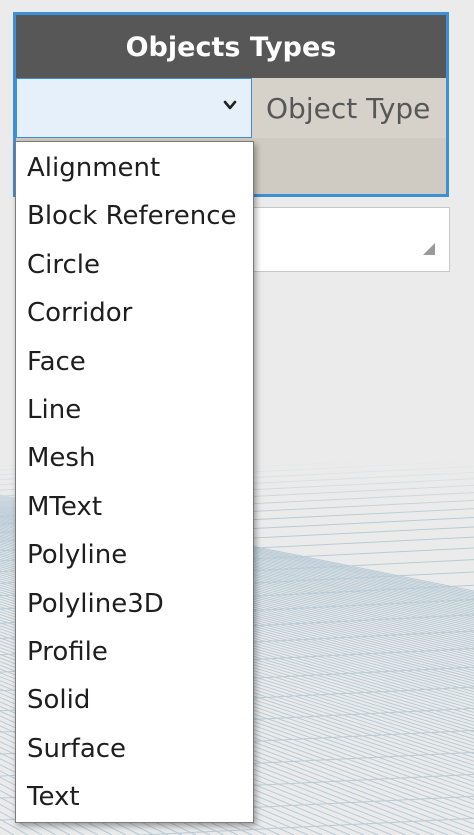 This screenshot has height=835, width=474. Describe the element at coordinates (134, 507) in the screenshot. I see `dropdown-option: MText` at that location.